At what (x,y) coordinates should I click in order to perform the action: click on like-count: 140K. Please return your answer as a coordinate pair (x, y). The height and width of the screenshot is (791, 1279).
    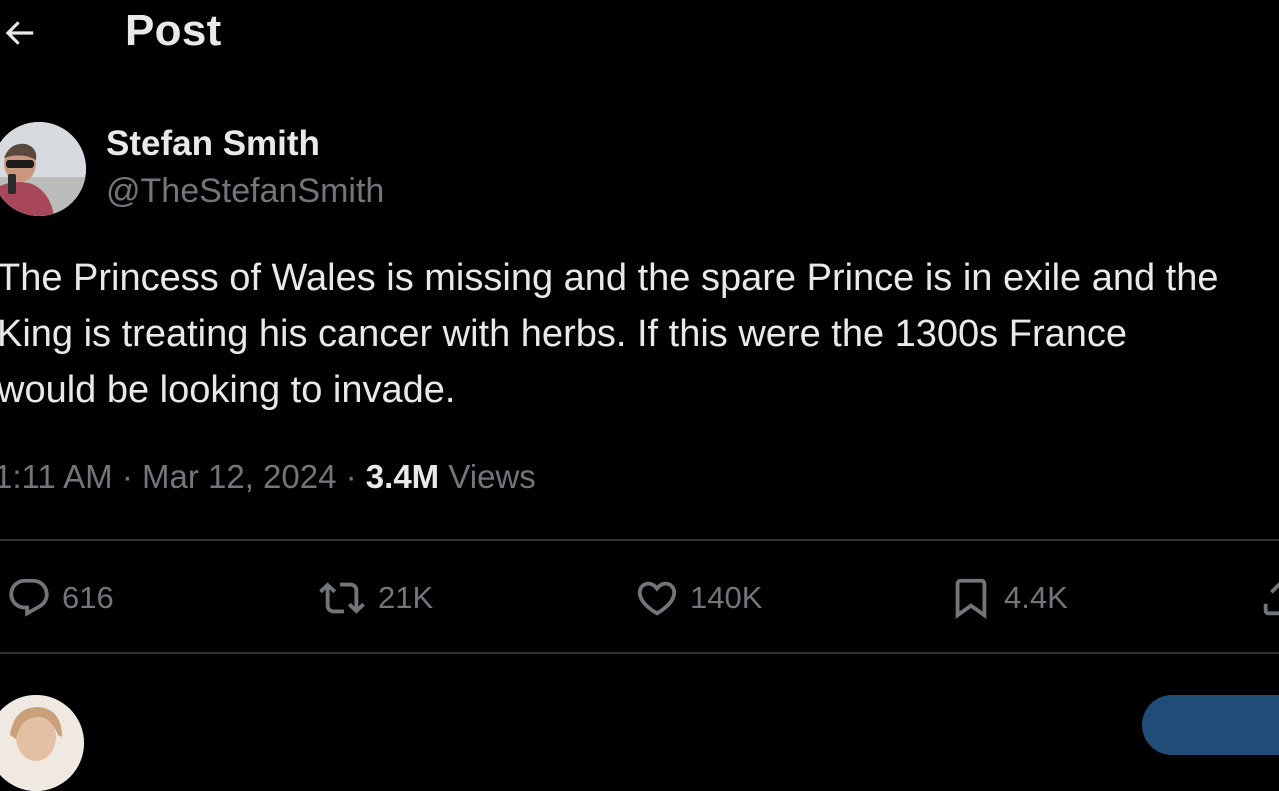
    Looking at the image, I should click on (726, 597).